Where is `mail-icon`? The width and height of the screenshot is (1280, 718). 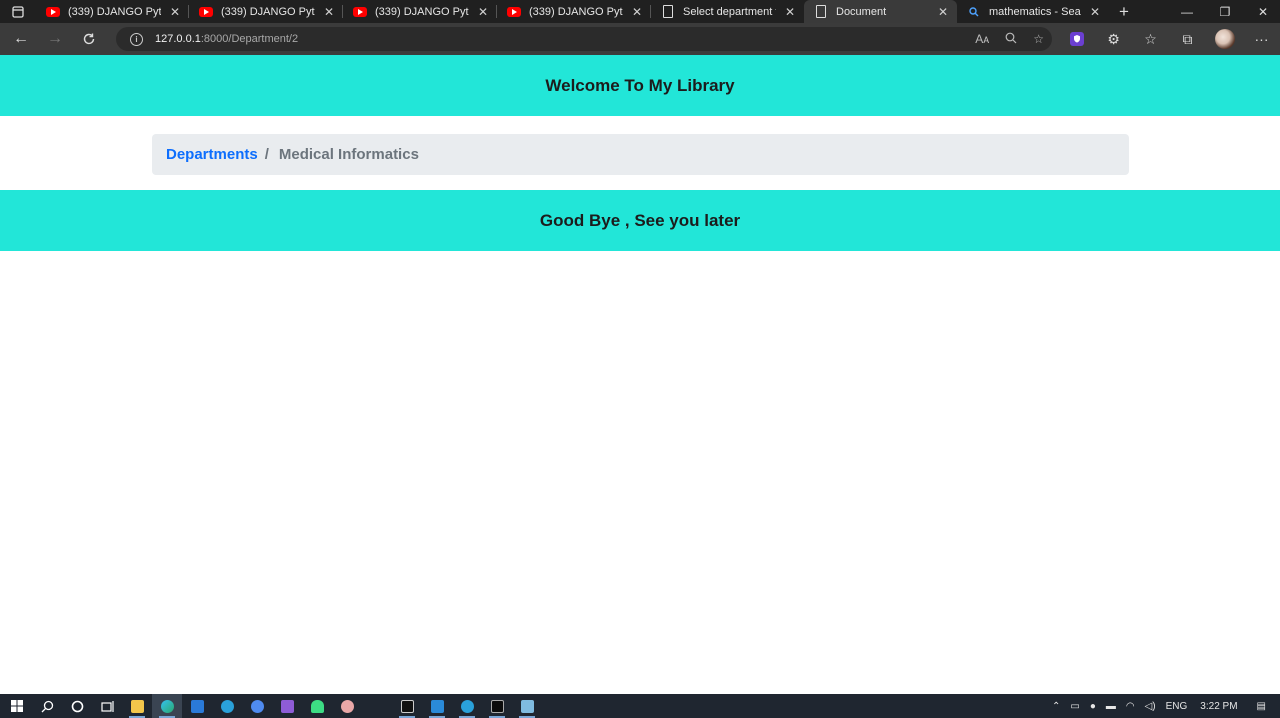
mail-icon is located at coordinates (197, 706).